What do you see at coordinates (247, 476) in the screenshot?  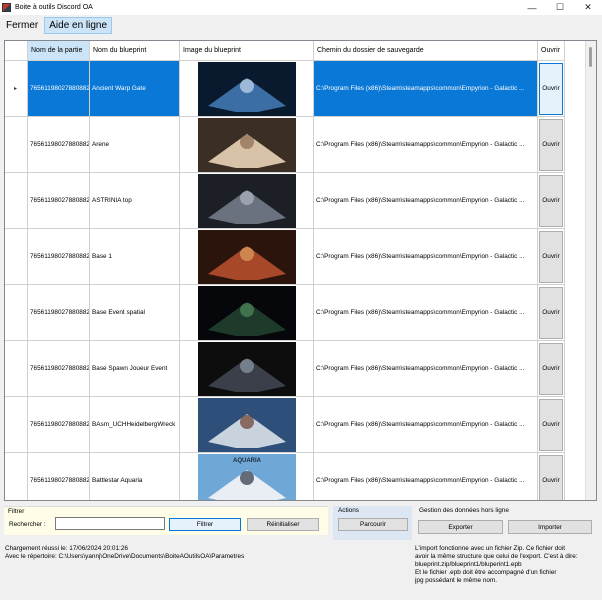 I see `cell-blueprint-image: AQUARIA` at bounding box center [247, 476].